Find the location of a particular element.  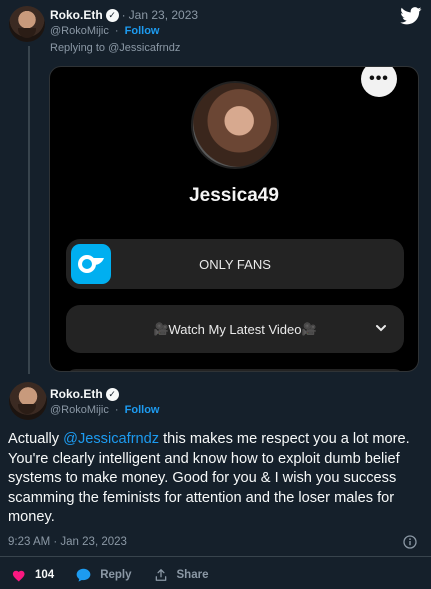

mention-link: @Jessicafrndz is located at coordinates (111, 439).